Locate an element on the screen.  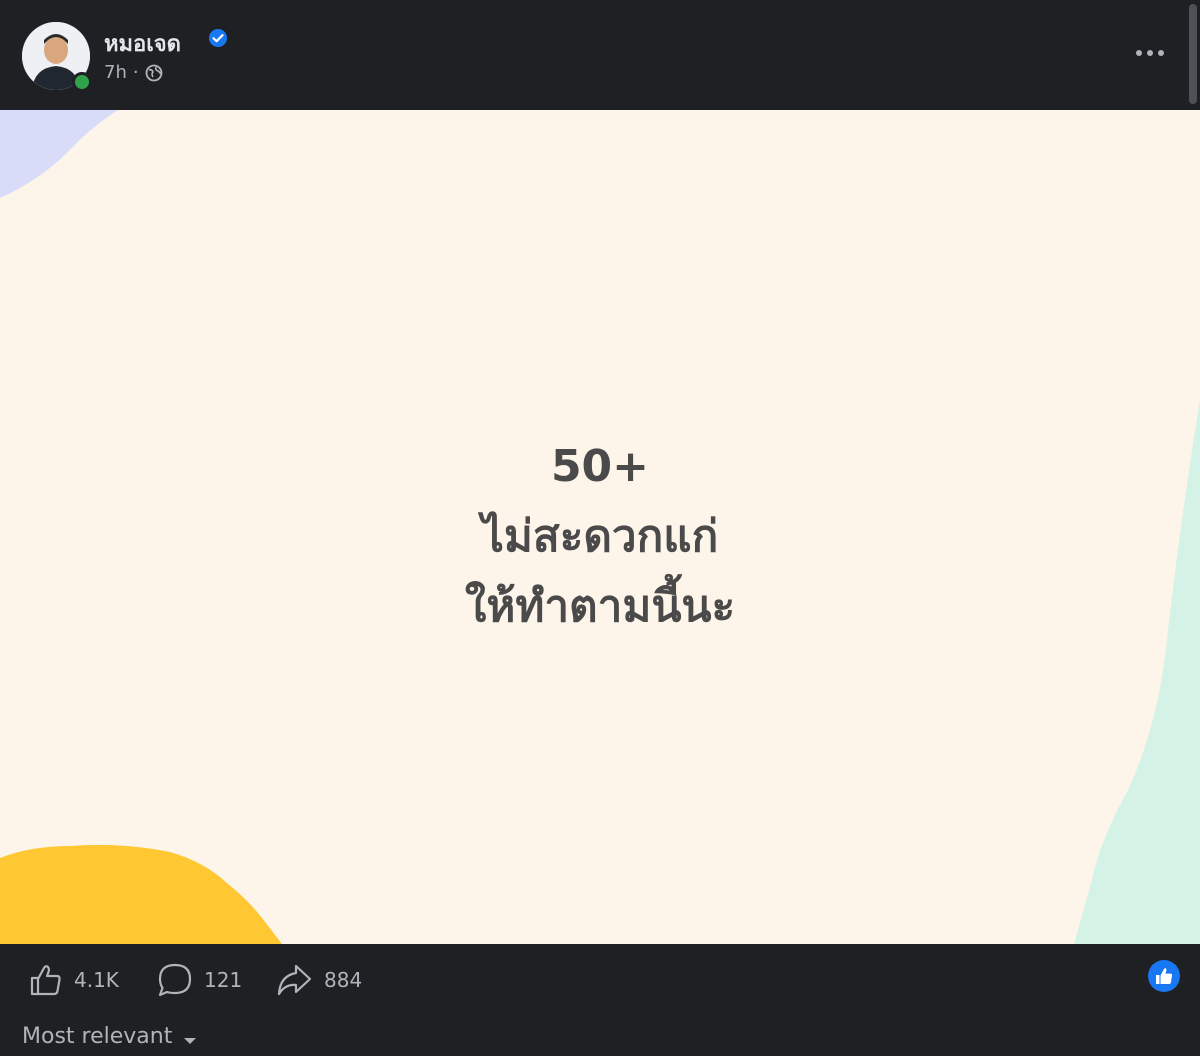
more-options-button is located at coordinates (1150, 53).